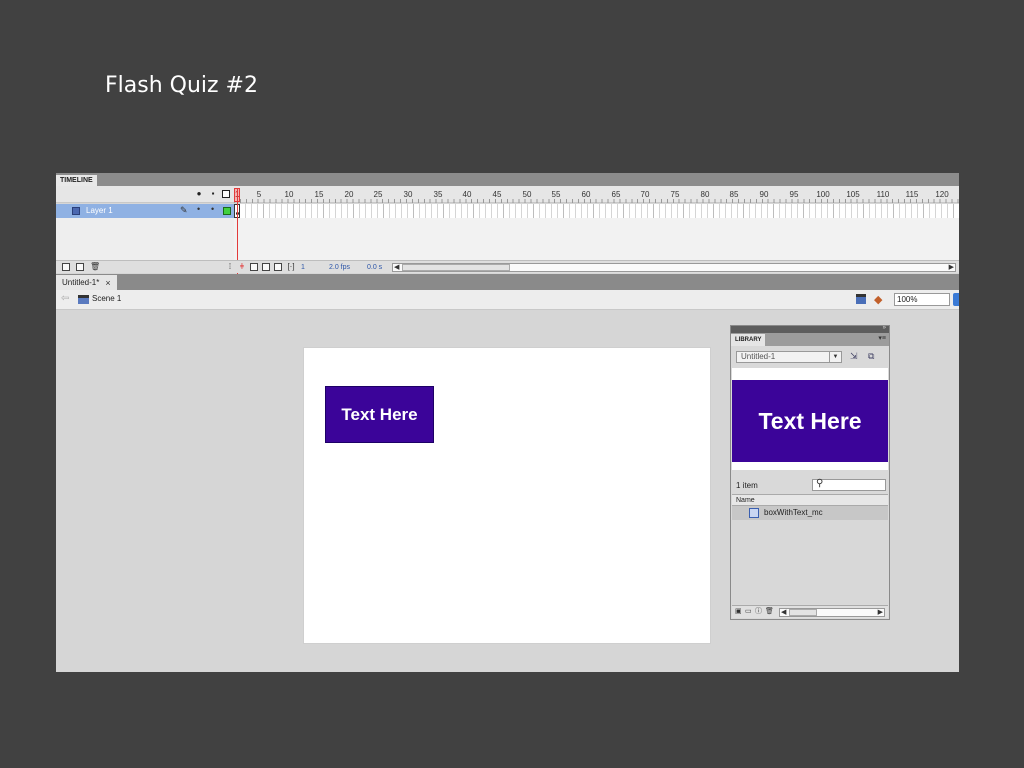 This screenshot has height=768, width=1024. What do you see at coordinates (213, 194) in the screenshot?
I see `lock-icon: ▪` at bounding box center [213, 194].